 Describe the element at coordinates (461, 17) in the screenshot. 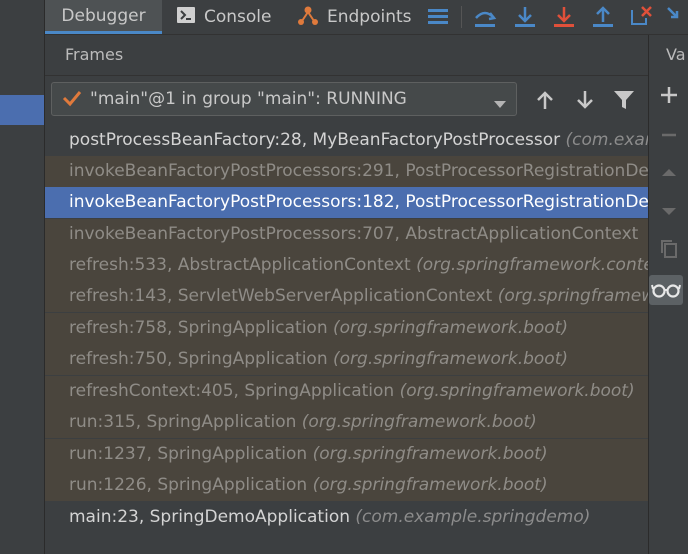

I see `toolbar-separator` at that location.